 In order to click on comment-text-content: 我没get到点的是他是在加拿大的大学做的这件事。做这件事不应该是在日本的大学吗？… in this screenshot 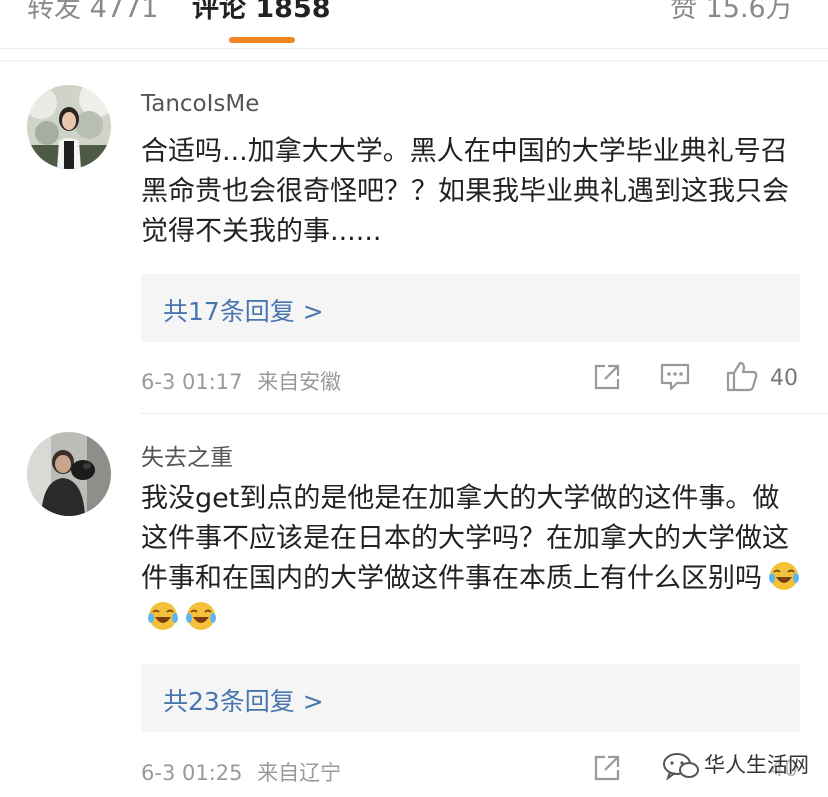, I will do `click(465, 538)`.